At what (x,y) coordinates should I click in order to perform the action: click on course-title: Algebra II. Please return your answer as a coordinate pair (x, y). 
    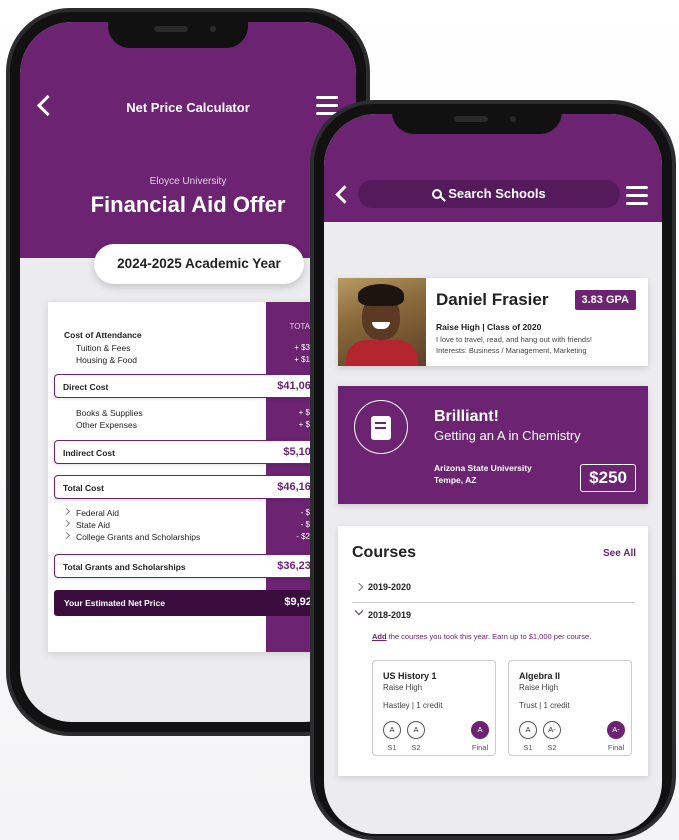
    Looking at the image, I should click on (540, 676).